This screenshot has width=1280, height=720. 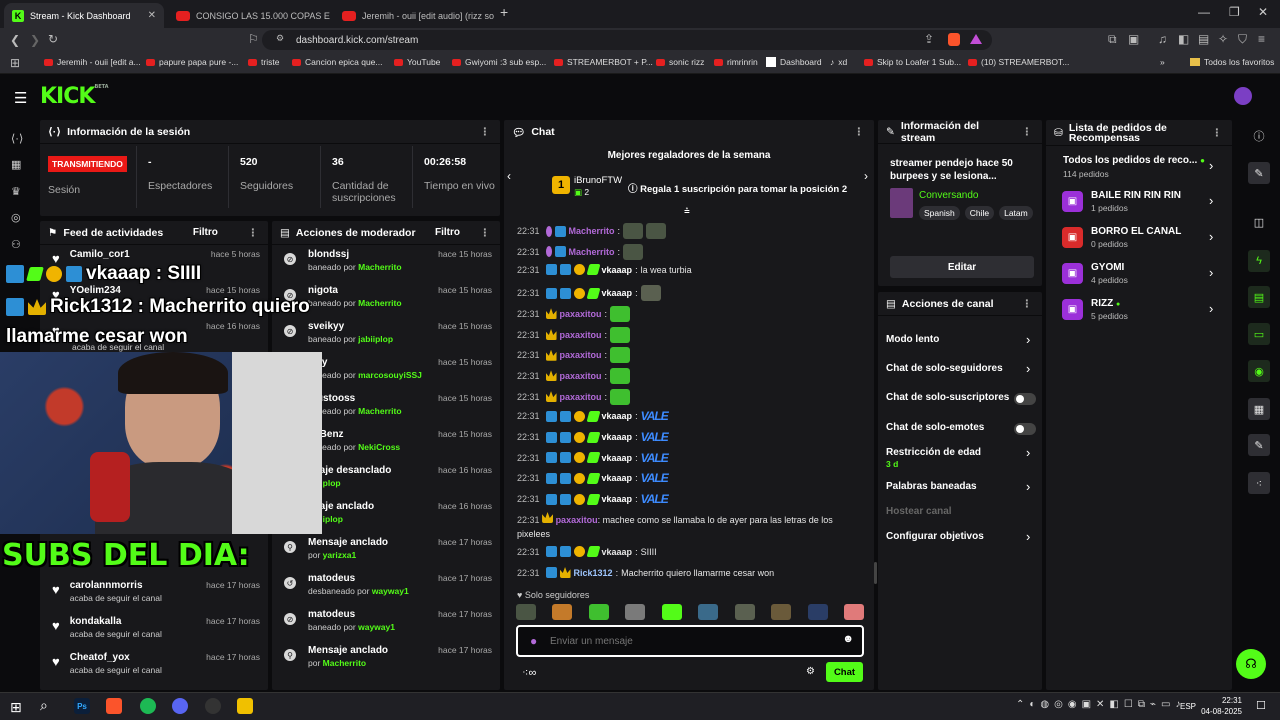 What do you see at coordinates (16, 707) in the screenshot?
I see `windows-start-icon: ⊞` at bounding box center [16, 707].